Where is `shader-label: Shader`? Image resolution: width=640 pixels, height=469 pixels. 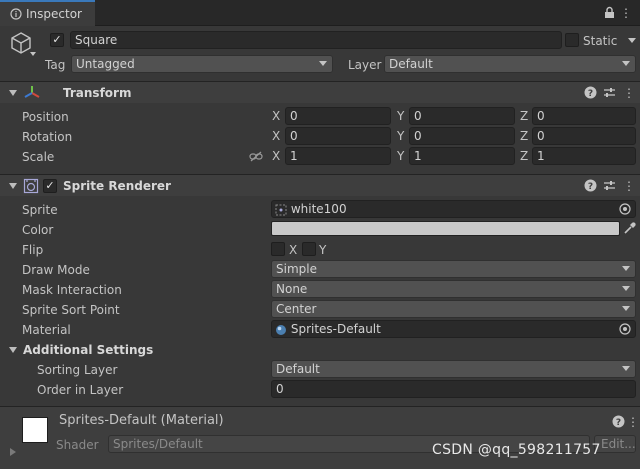
shader-label: Shader is located at coordinates (77, 445).